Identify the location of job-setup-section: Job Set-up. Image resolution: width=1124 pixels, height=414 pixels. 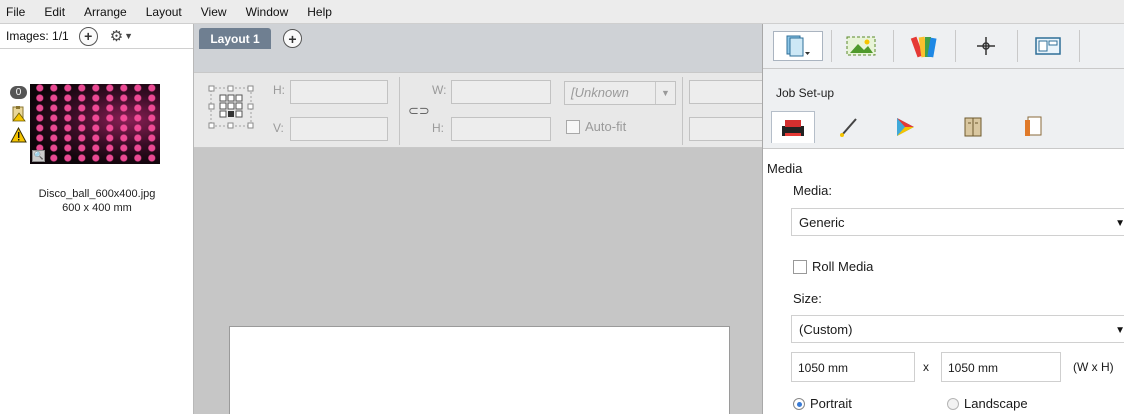
(943, 109).